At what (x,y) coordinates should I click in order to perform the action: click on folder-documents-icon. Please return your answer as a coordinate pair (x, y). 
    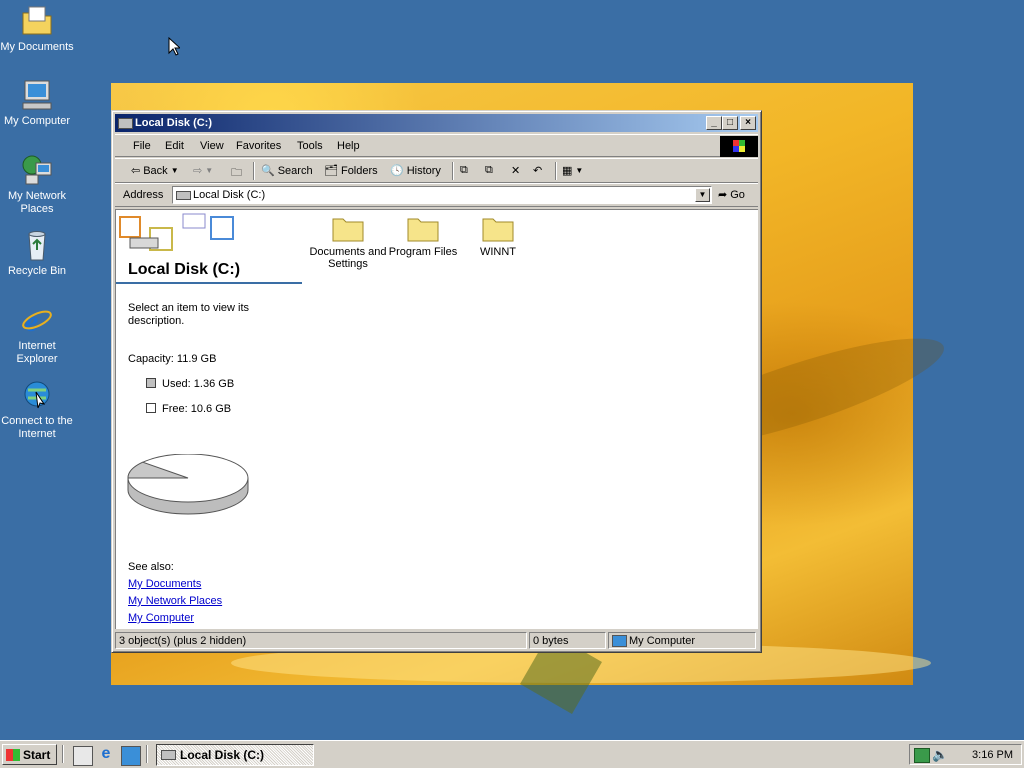
    Looking at the image, I should click on (37, 20).